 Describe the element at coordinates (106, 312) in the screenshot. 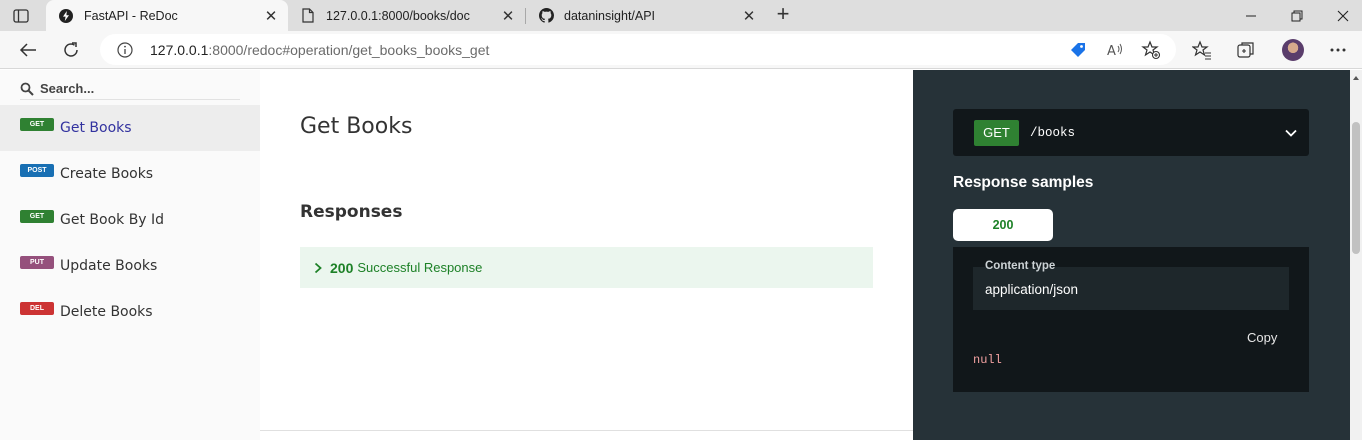

I see `sidebar-item-label: Delete Books` at that location.